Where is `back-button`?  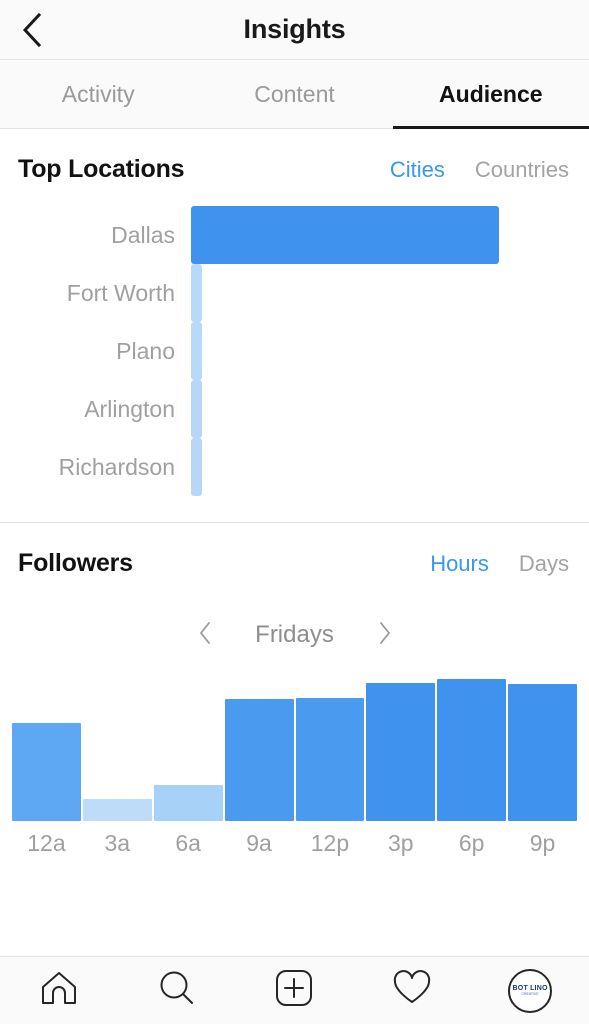
back-button is located at coordinates (32, 29).